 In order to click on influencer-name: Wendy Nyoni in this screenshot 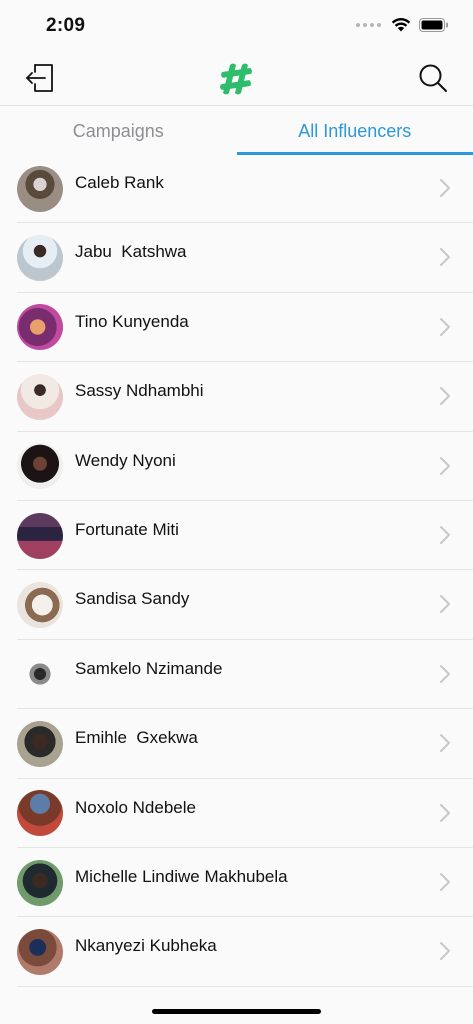, I will do `click(125, 460)`.